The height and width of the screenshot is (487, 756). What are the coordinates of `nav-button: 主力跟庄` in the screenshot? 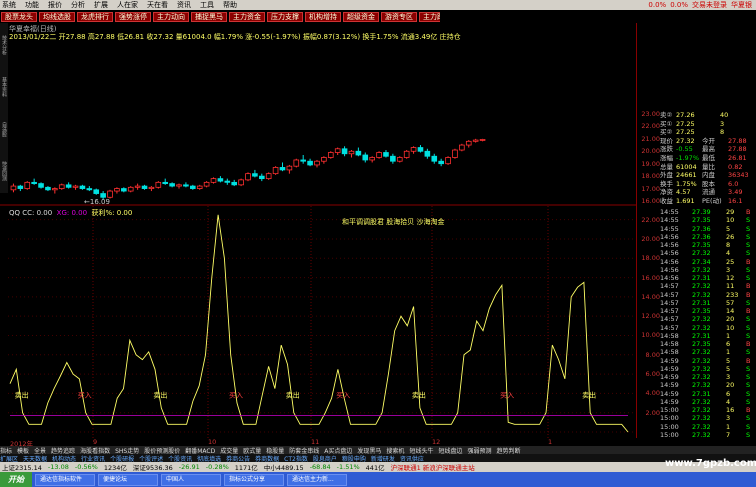 It's located at (429, 16).